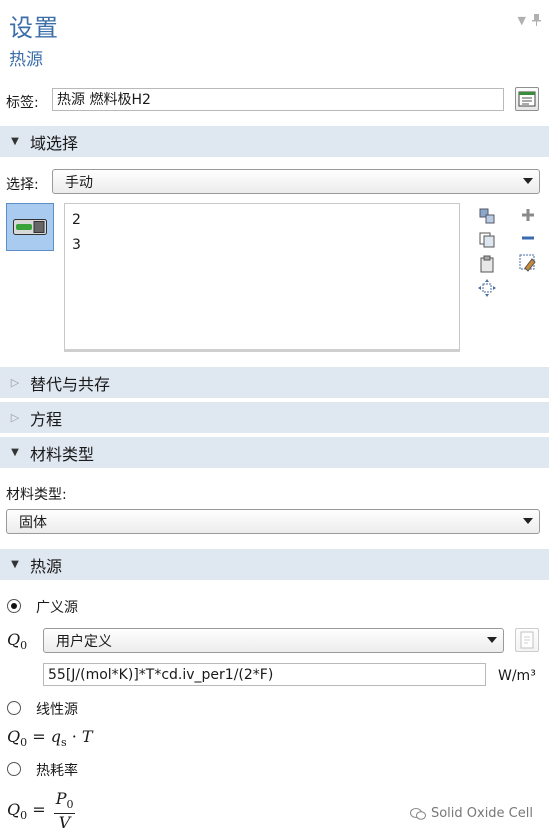 The width and height of the screenshot is (549, 836). What do you see at coordinates (487, 264) in the screenshot?
I see `clipboard-icon` at bounding box center [487, 264].